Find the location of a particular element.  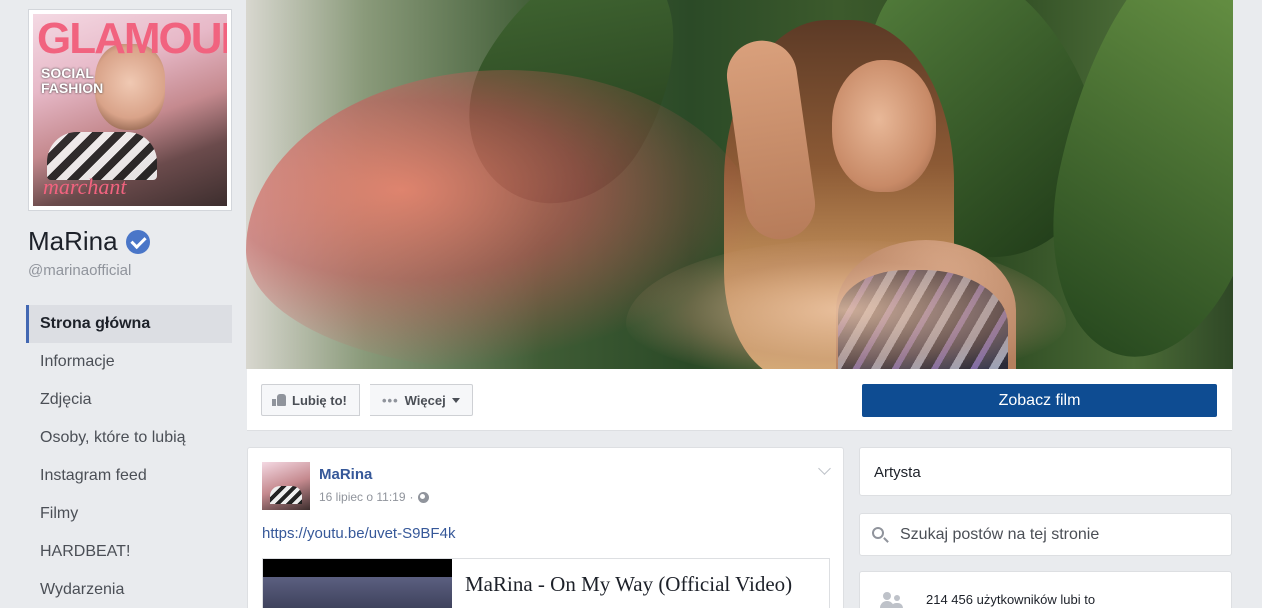

people-icon is located at coordinates (891, 600).